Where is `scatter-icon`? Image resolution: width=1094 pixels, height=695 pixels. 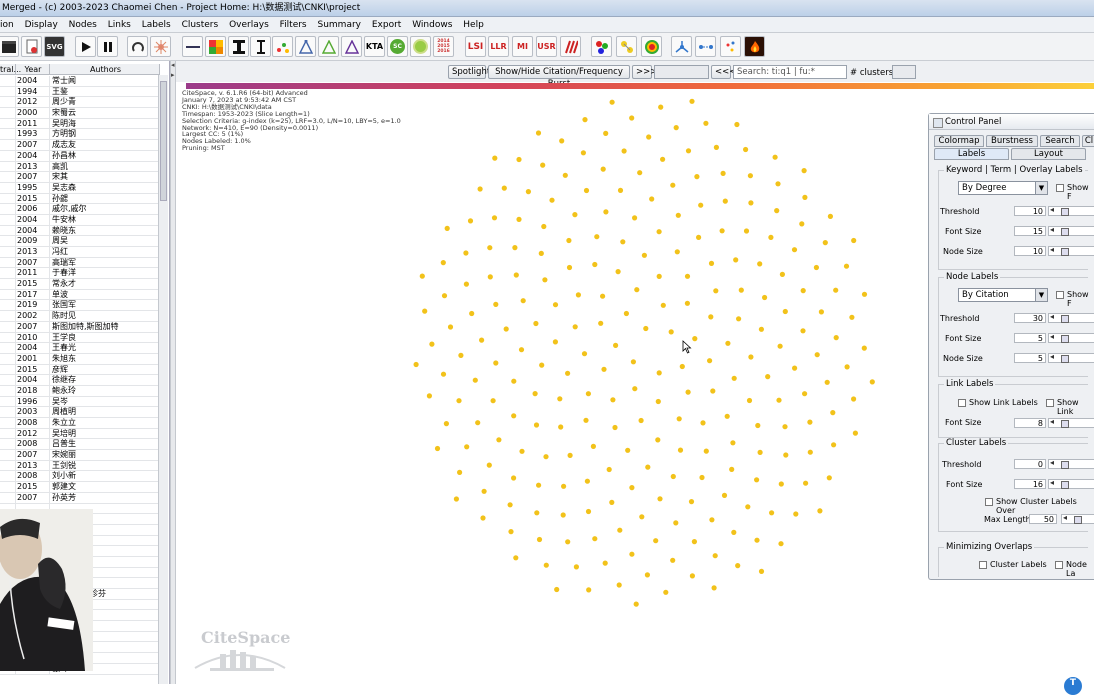 scatter-icon is located at coordinates (282, 46).